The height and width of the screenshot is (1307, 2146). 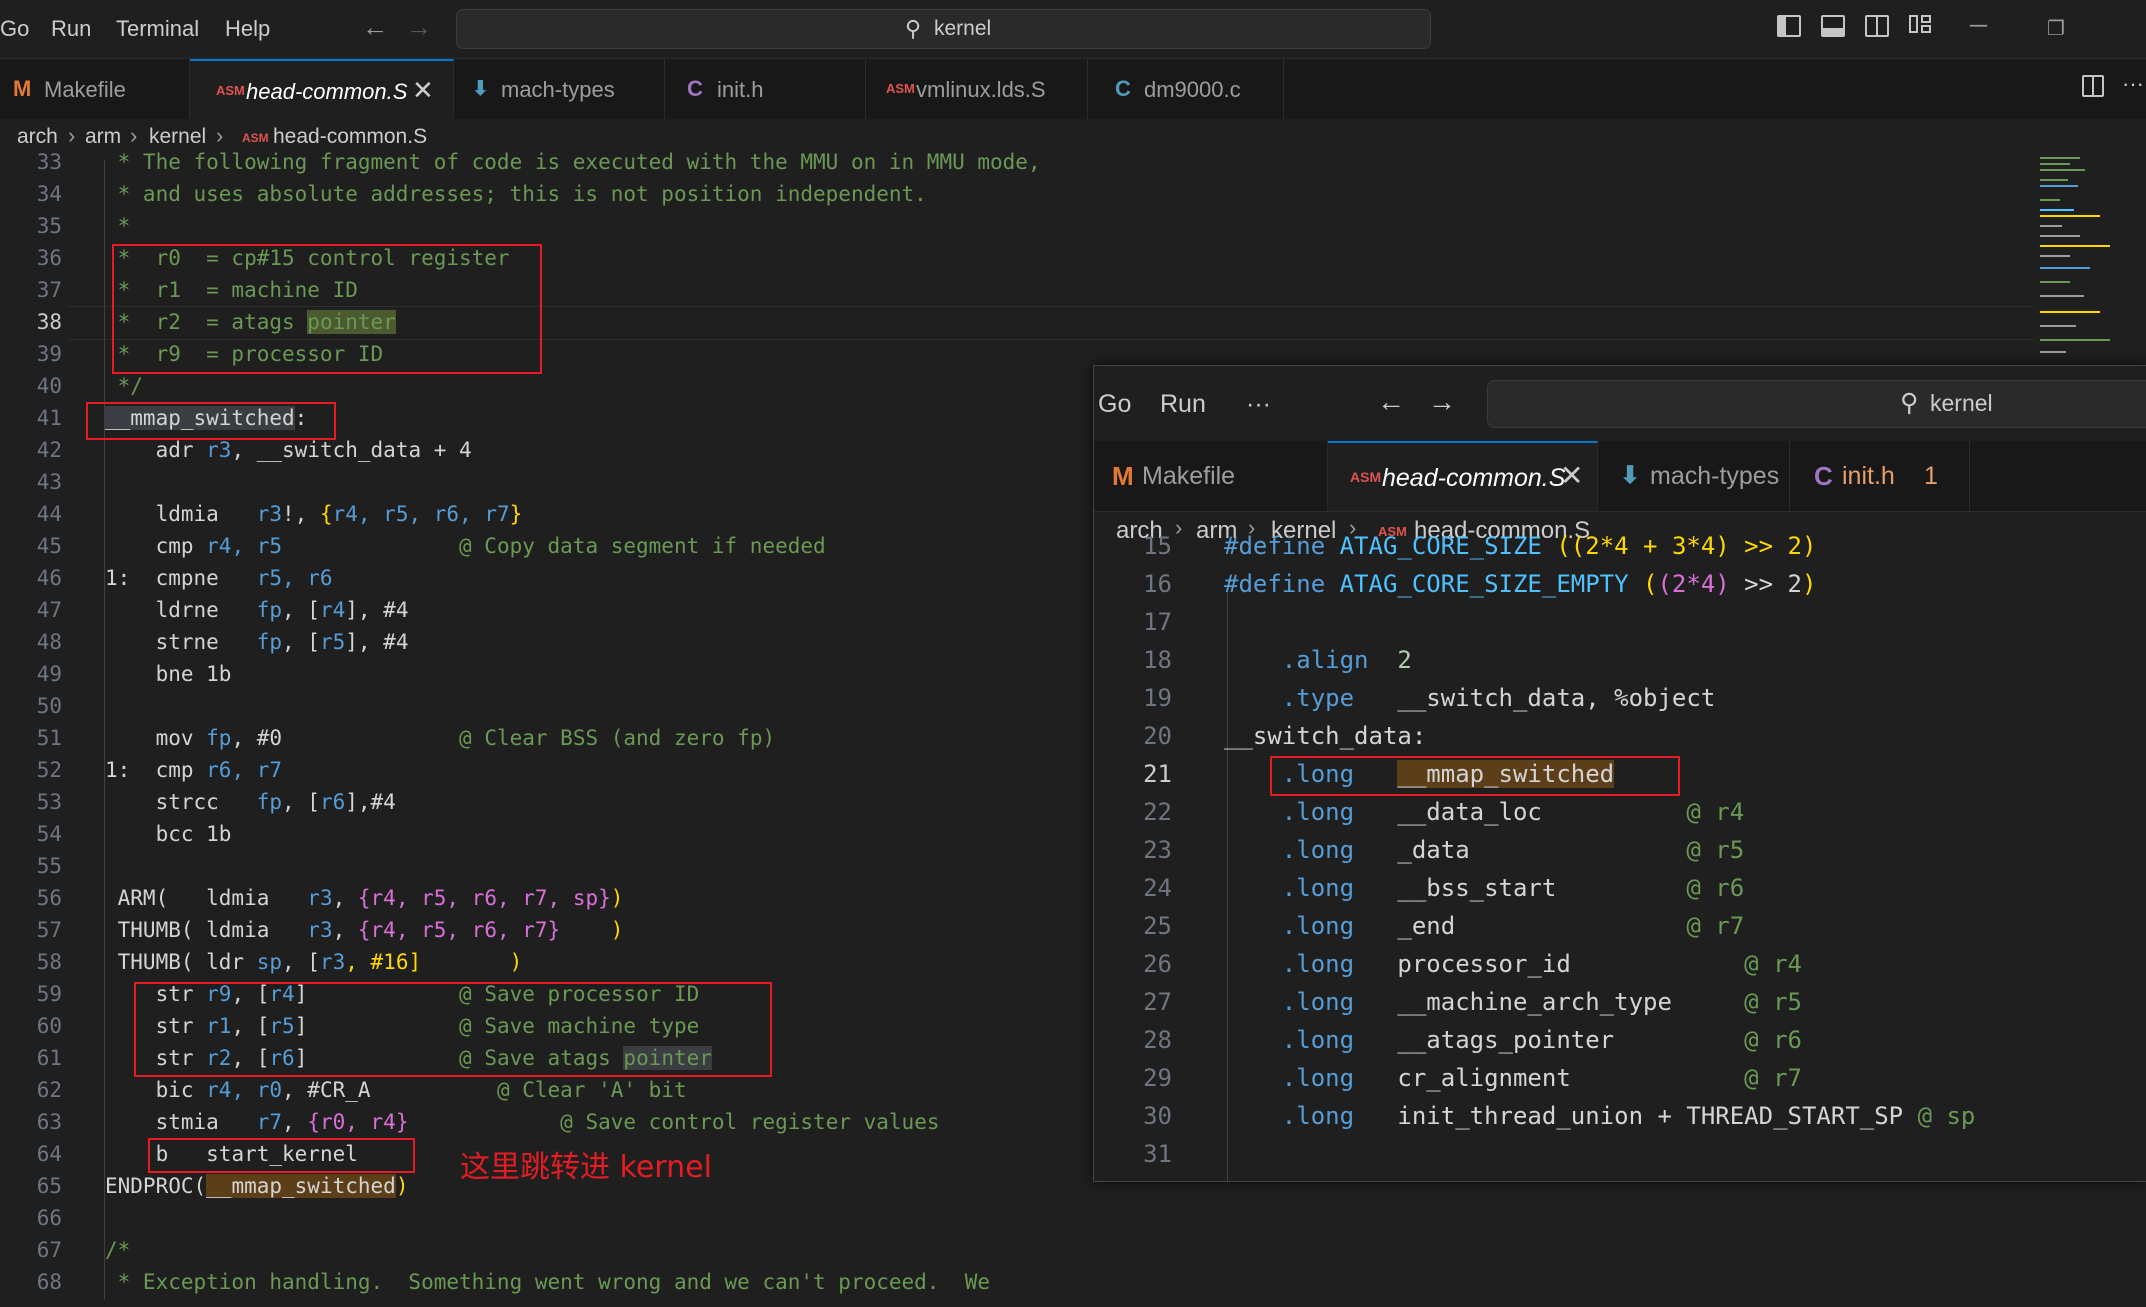 What do you see at coordinates (2093, 86) in the screenshot?
I see `split-editor-icon` at bounding box center [2093, 86].